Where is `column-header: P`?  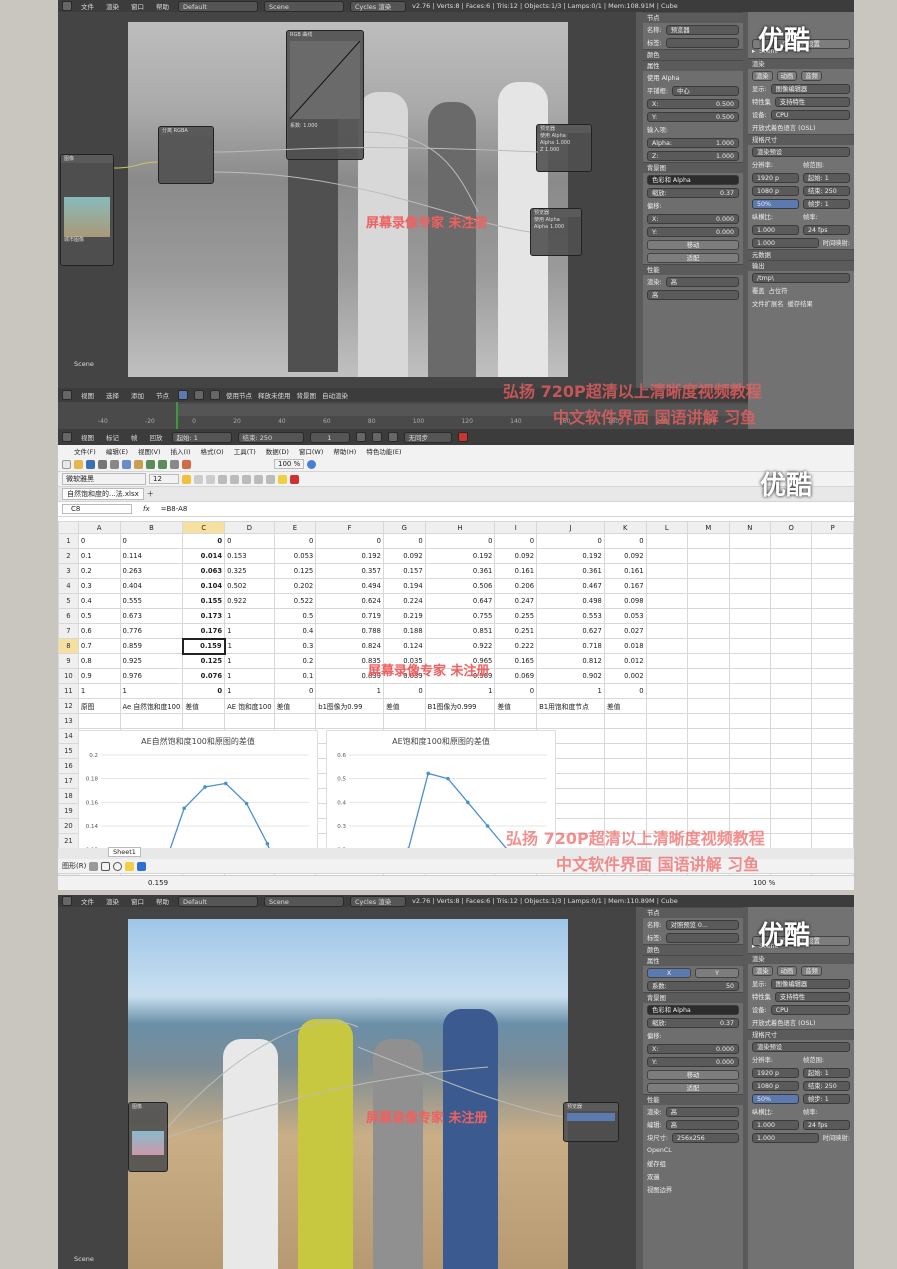
column-header: P is located at coordinates (832, 527).